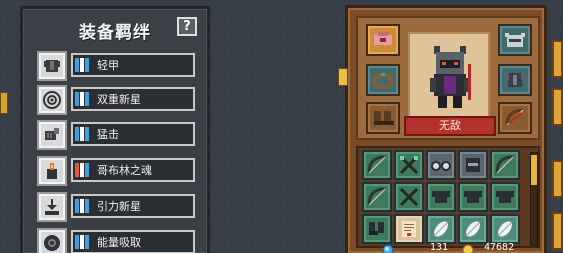  I want to click on bond-bar: 能量吸取, so click(133, 241).